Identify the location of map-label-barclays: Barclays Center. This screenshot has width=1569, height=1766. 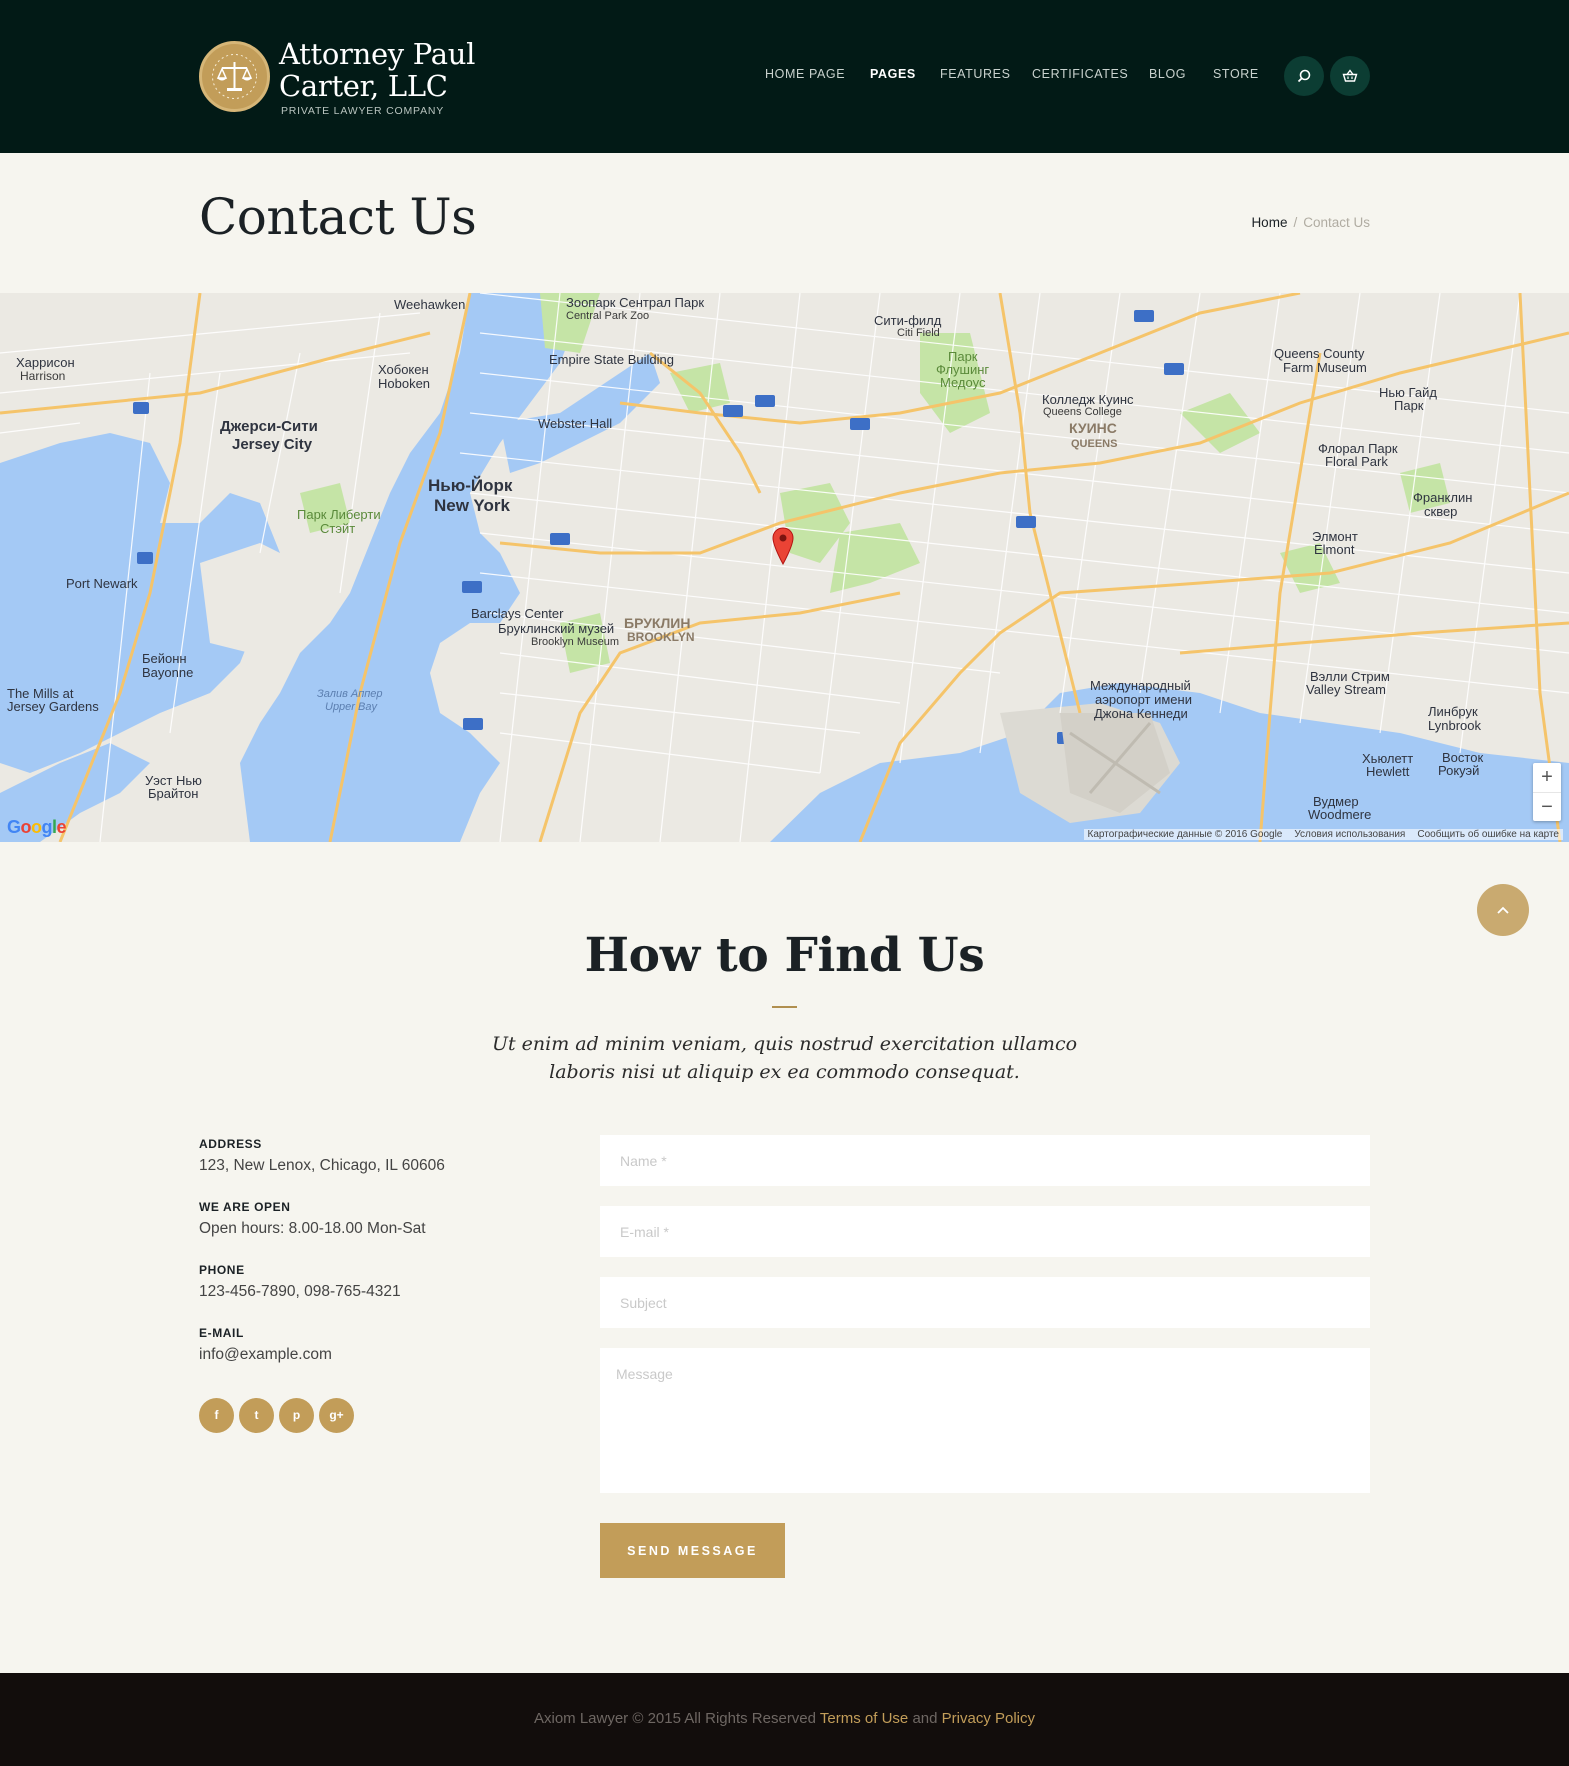
(517, 613).